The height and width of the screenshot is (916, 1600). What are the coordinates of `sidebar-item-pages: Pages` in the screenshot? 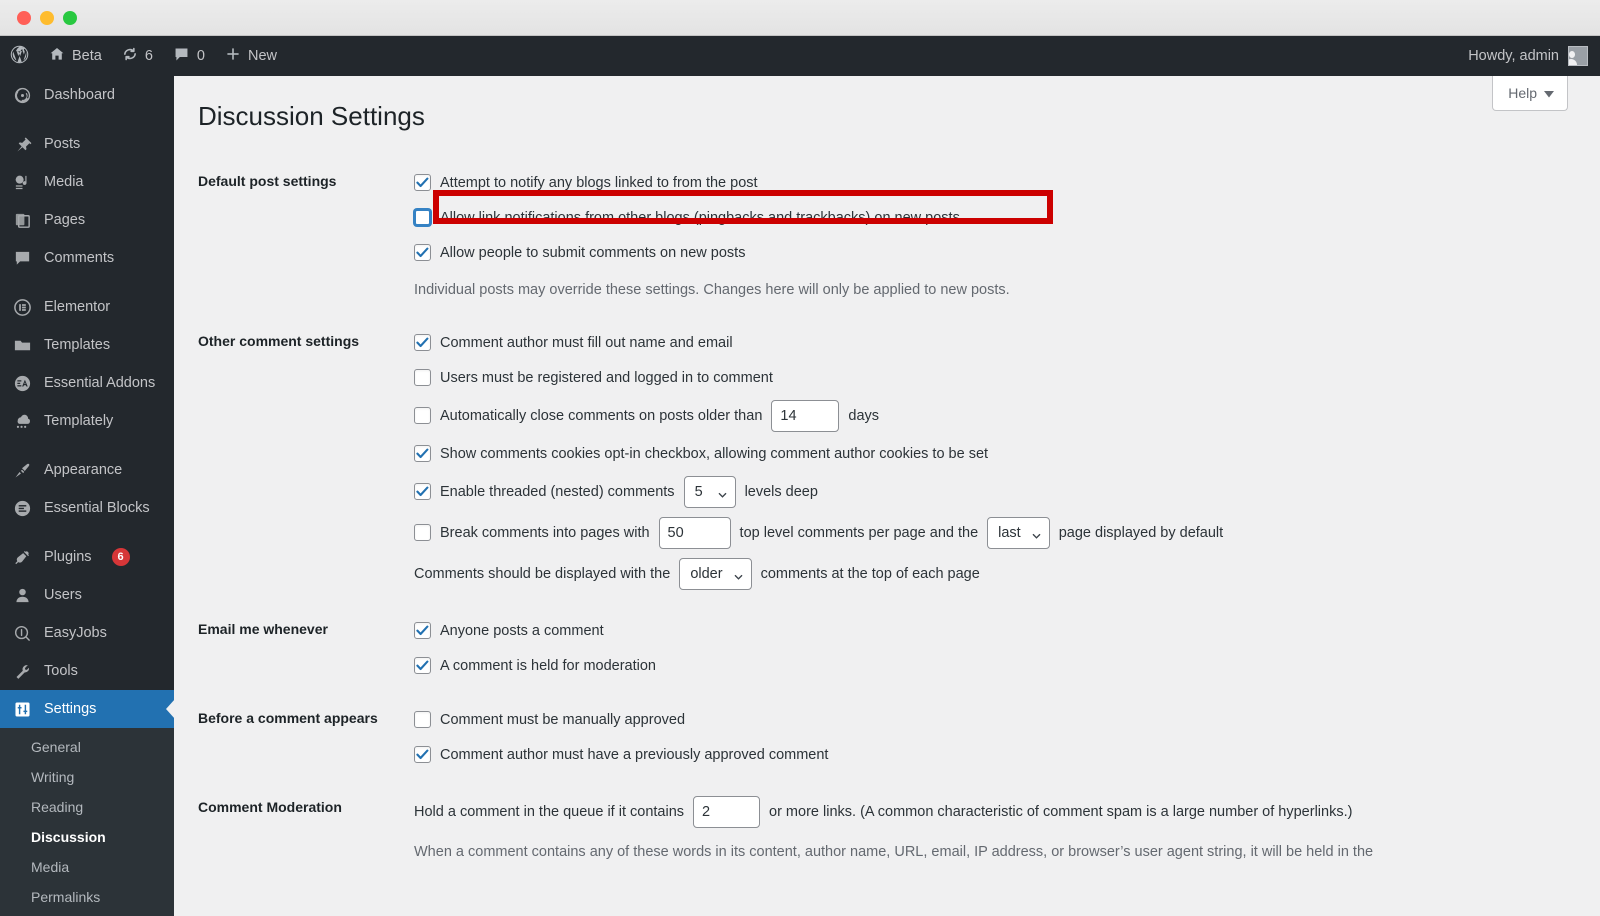 It's located at (87, 220).